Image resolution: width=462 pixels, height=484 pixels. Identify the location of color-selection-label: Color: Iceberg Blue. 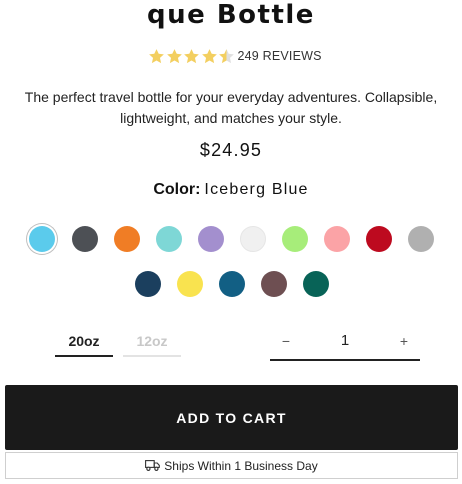
(231, 190).